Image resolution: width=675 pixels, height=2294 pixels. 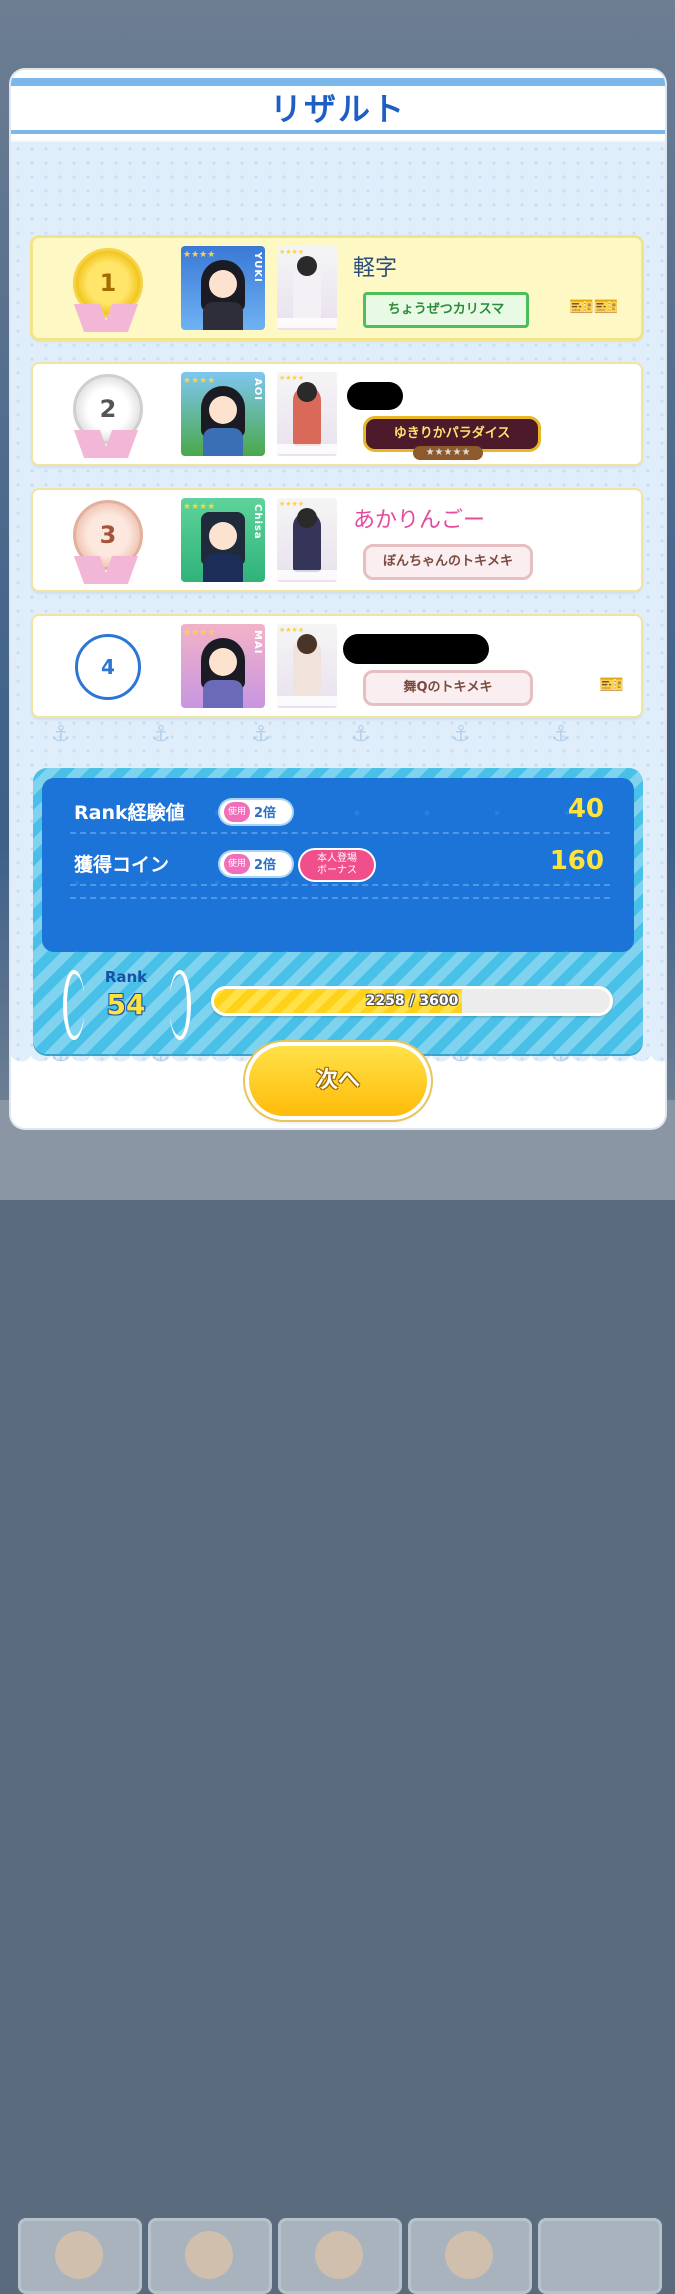 I want to click on rank-exp-label: Rank経験値, so click(x=129, y=813).